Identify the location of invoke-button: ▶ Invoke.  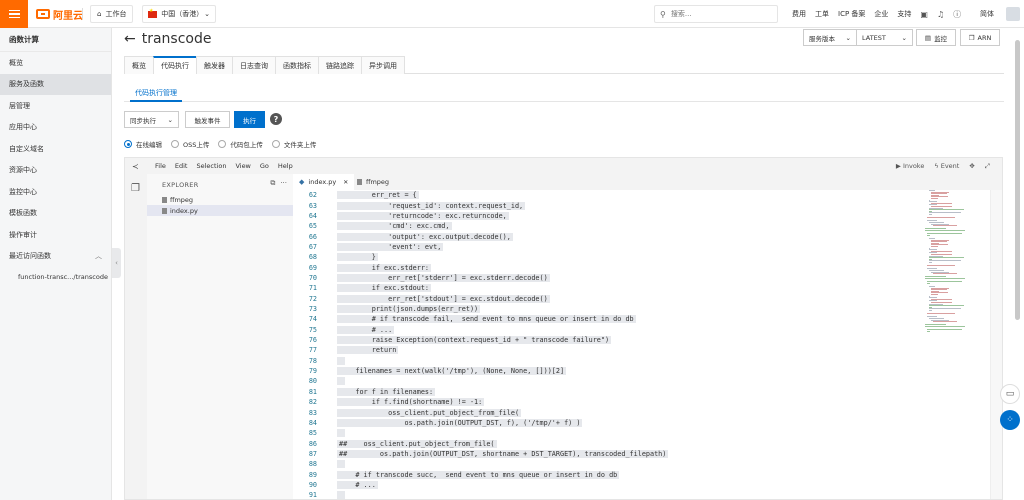
(910, 166).